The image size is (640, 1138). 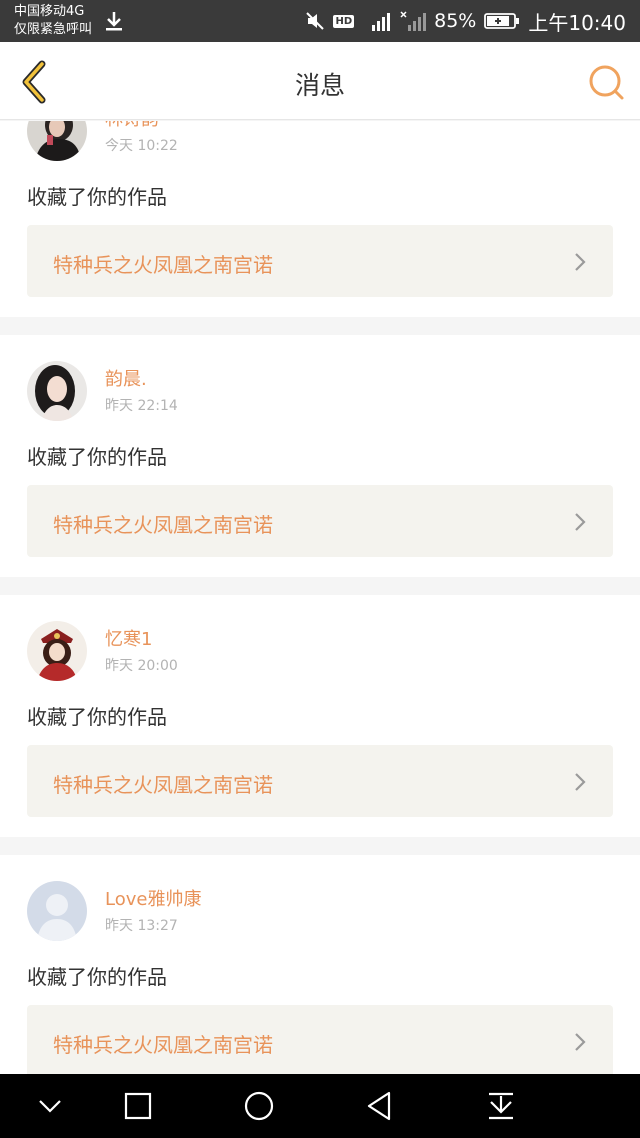 I want to click on signal-icon, so click(x=381, y=22).